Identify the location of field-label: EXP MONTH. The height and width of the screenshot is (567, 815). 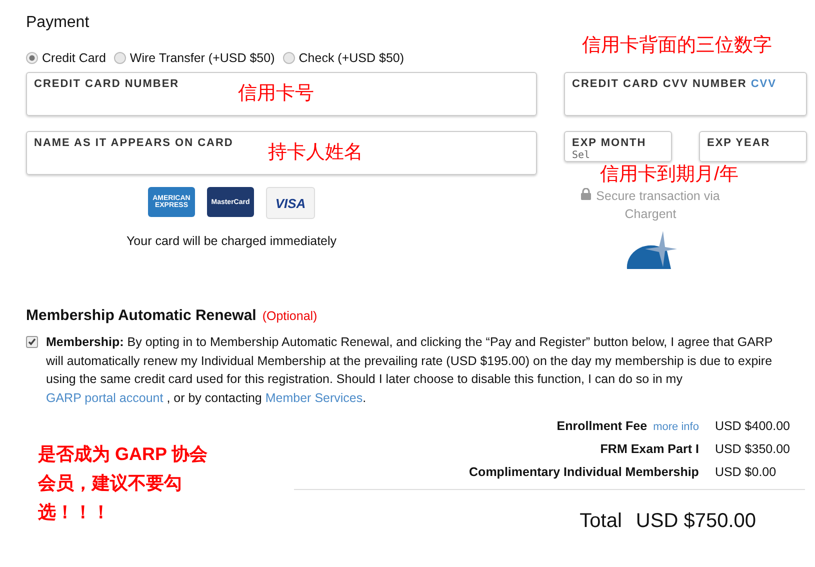
(610, 143).